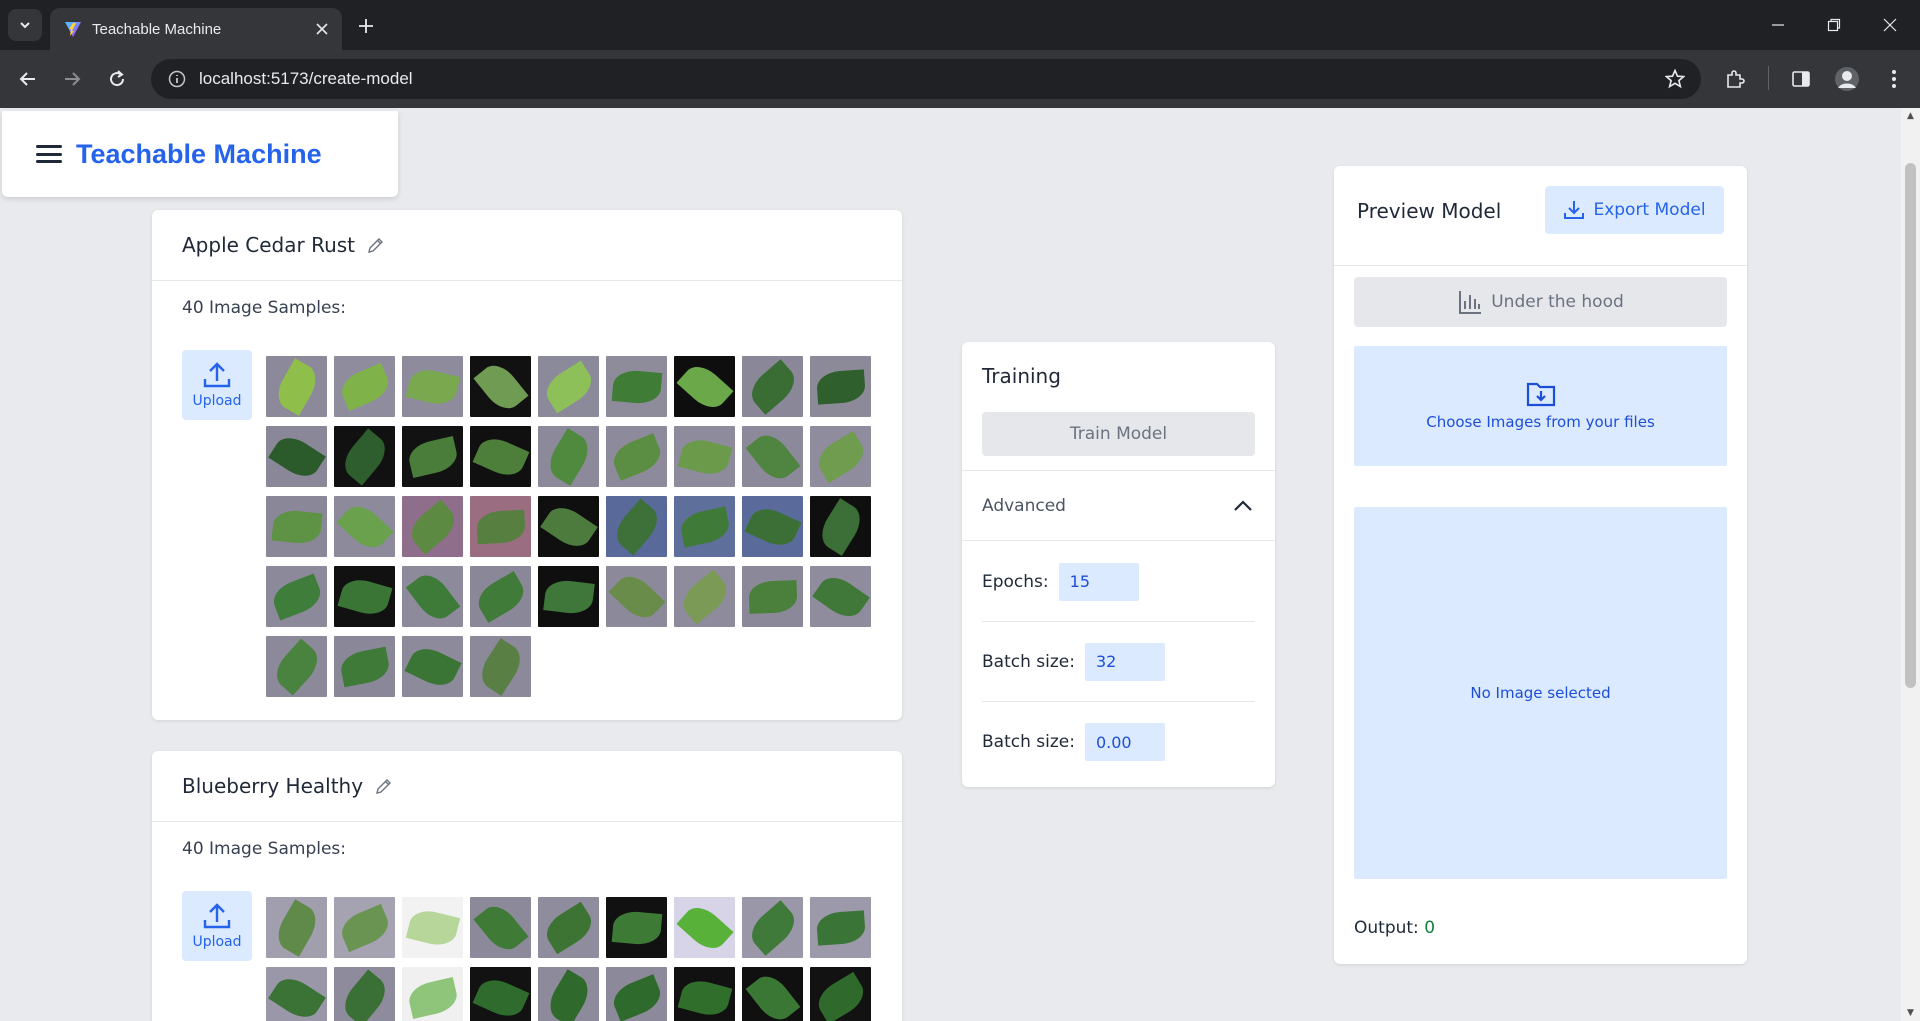  I want to click on back-arrow-icon, so click(28, 79).